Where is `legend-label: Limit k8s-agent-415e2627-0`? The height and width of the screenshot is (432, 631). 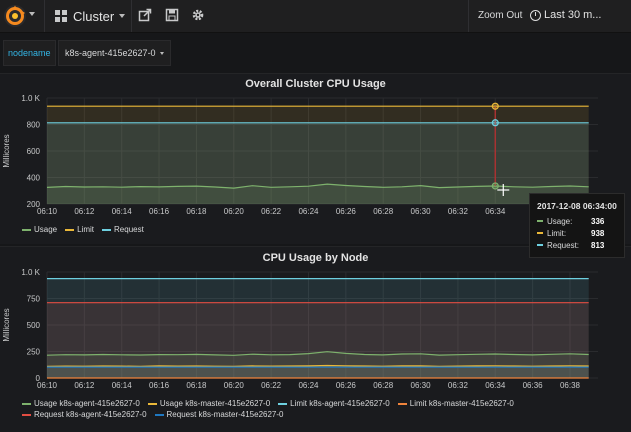 legend-label: Limit k8s-agent-415e2627-0 is located at coordinates (340, 403).